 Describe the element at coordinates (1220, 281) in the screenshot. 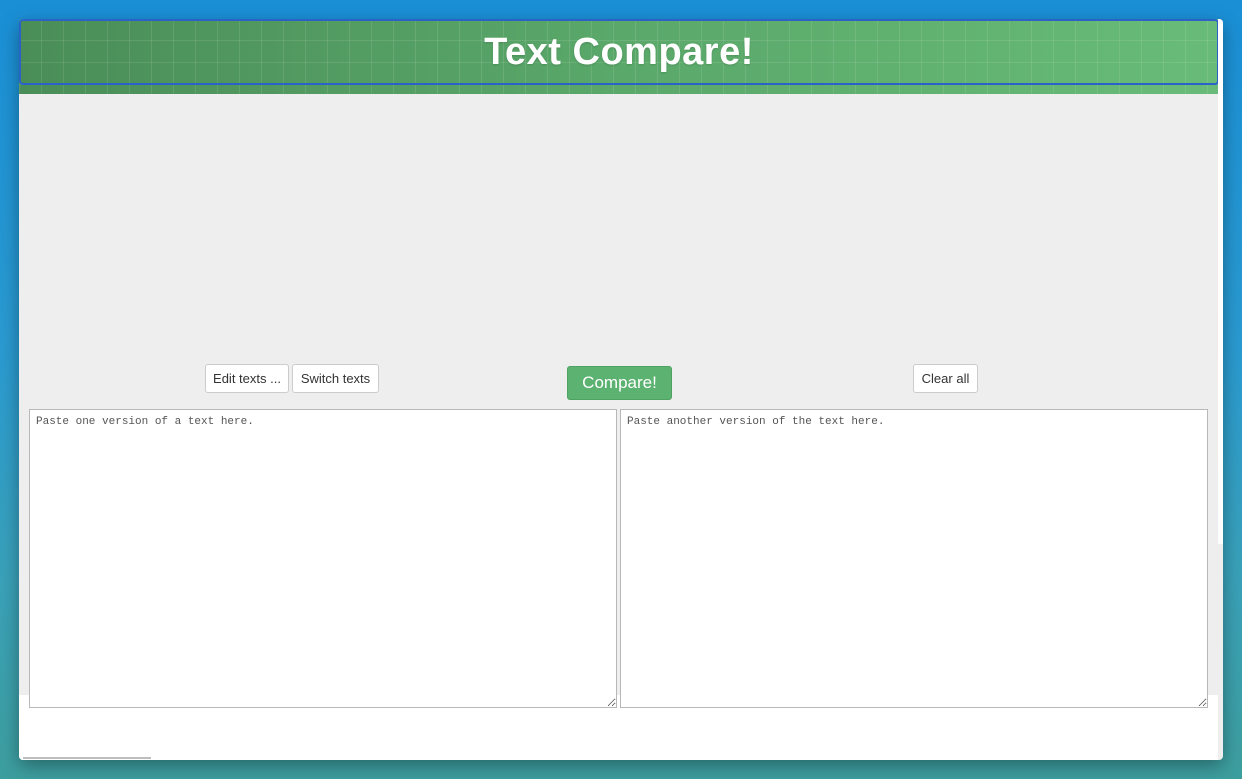

I see `window-edge` at that location.